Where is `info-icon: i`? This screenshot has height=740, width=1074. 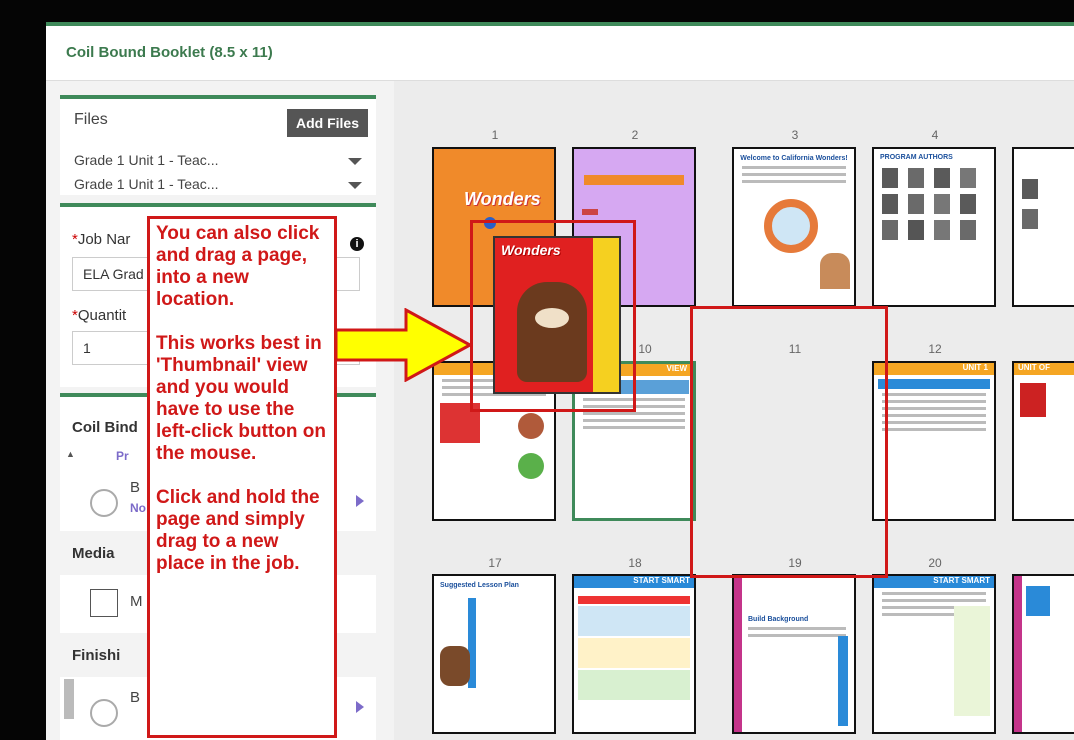
info-icon: i is located at coordinates (357, 244).